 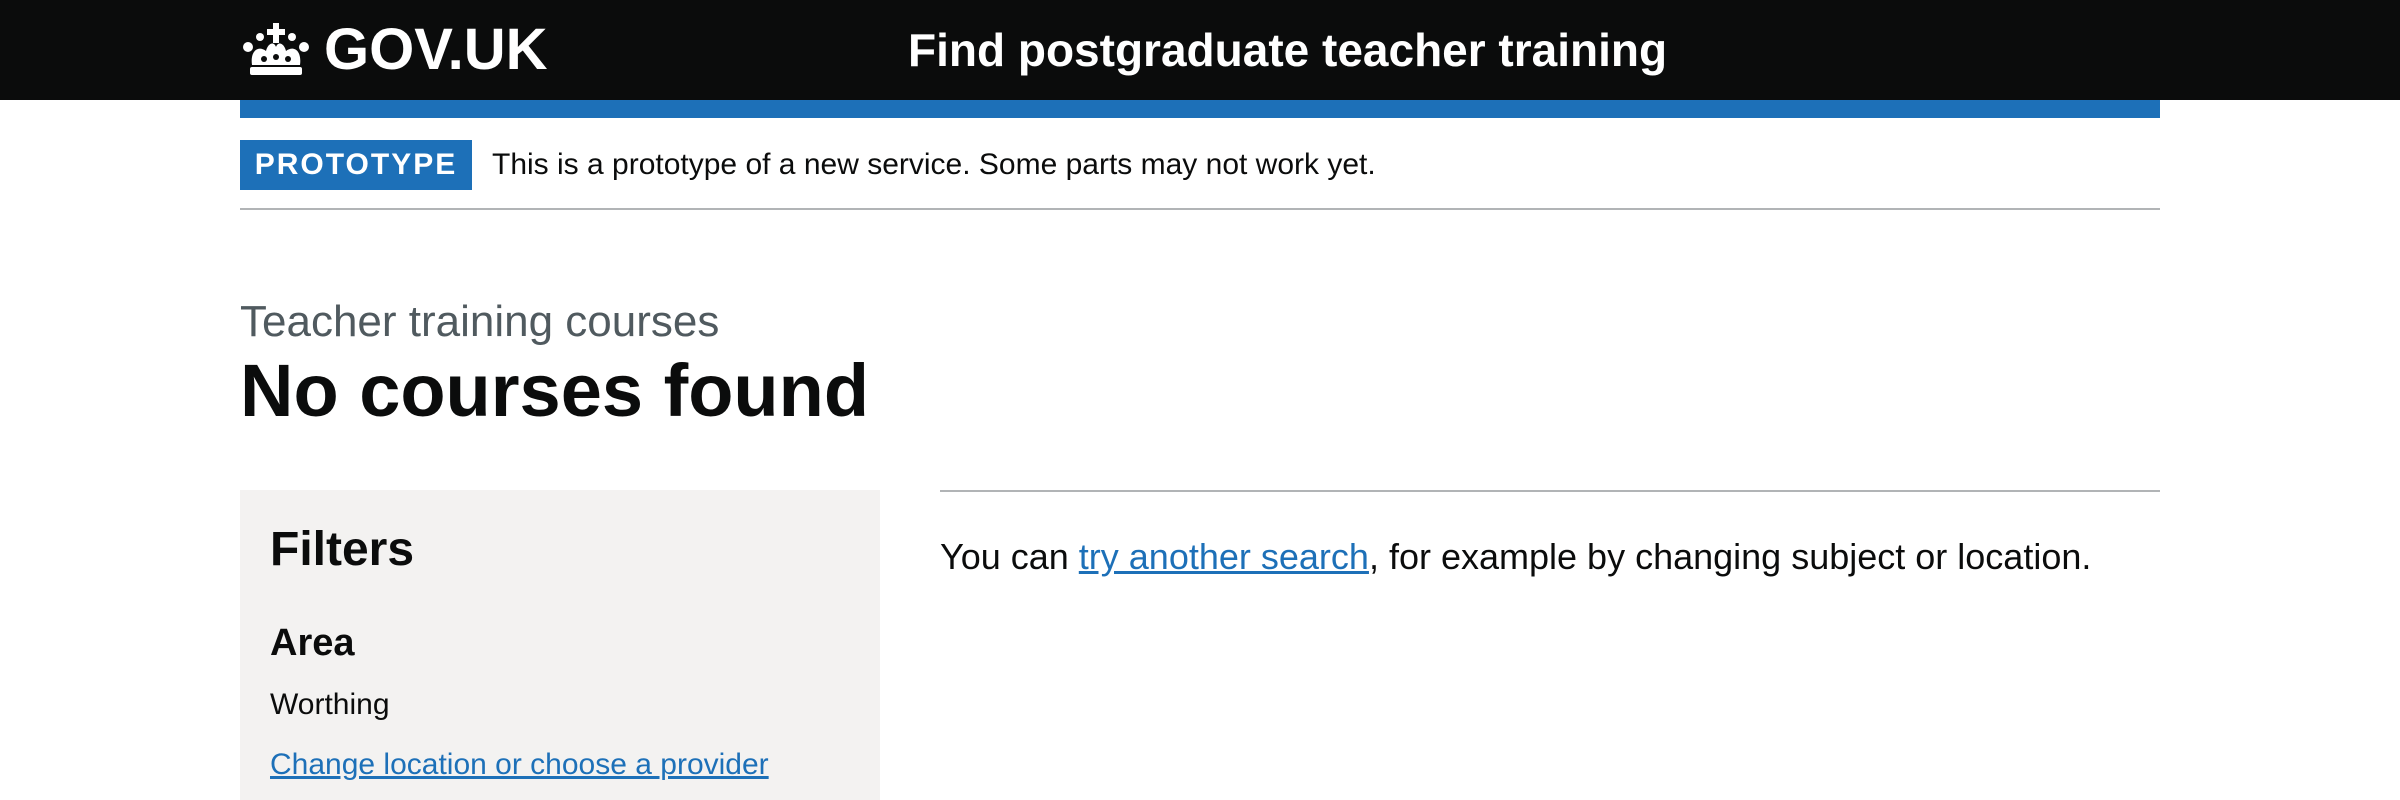 I want to click on page-title: No courses found, so click(x=555, y=390).